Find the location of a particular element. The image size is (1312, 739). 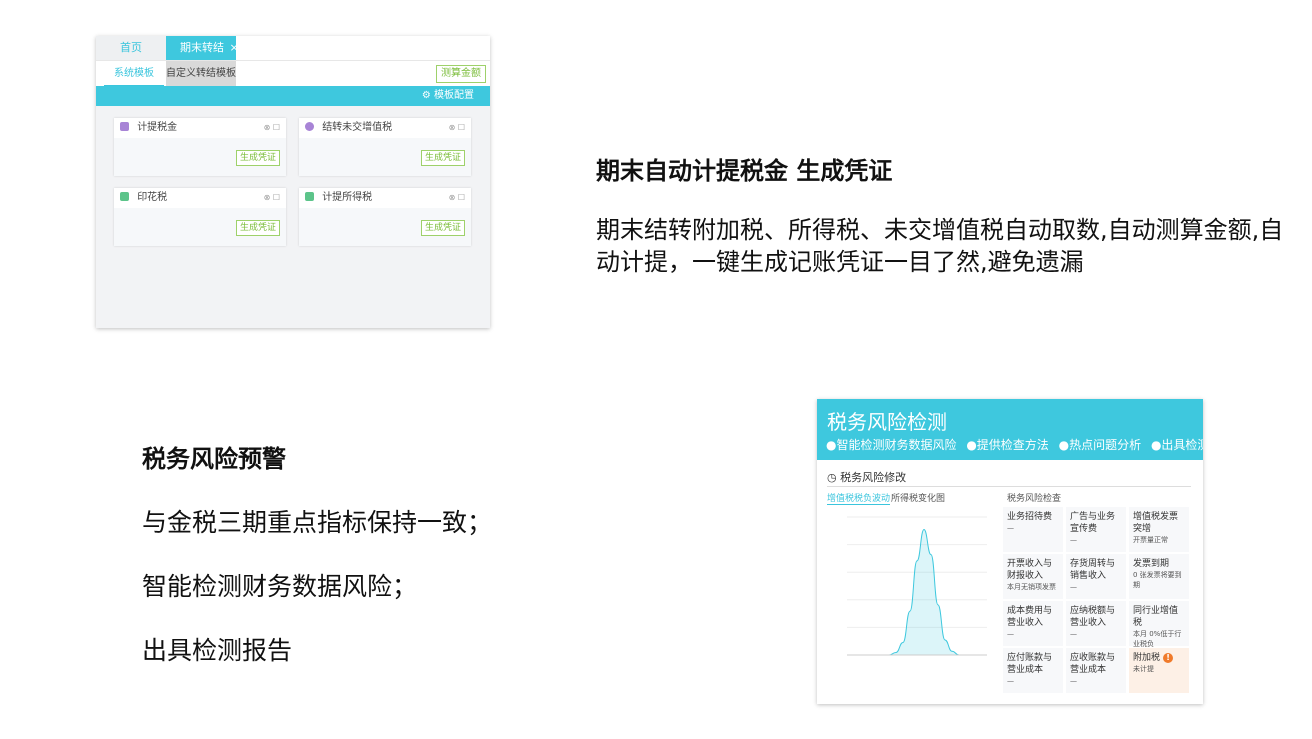

template-config-label: 模板配置 is located at coordinates (454, 95).